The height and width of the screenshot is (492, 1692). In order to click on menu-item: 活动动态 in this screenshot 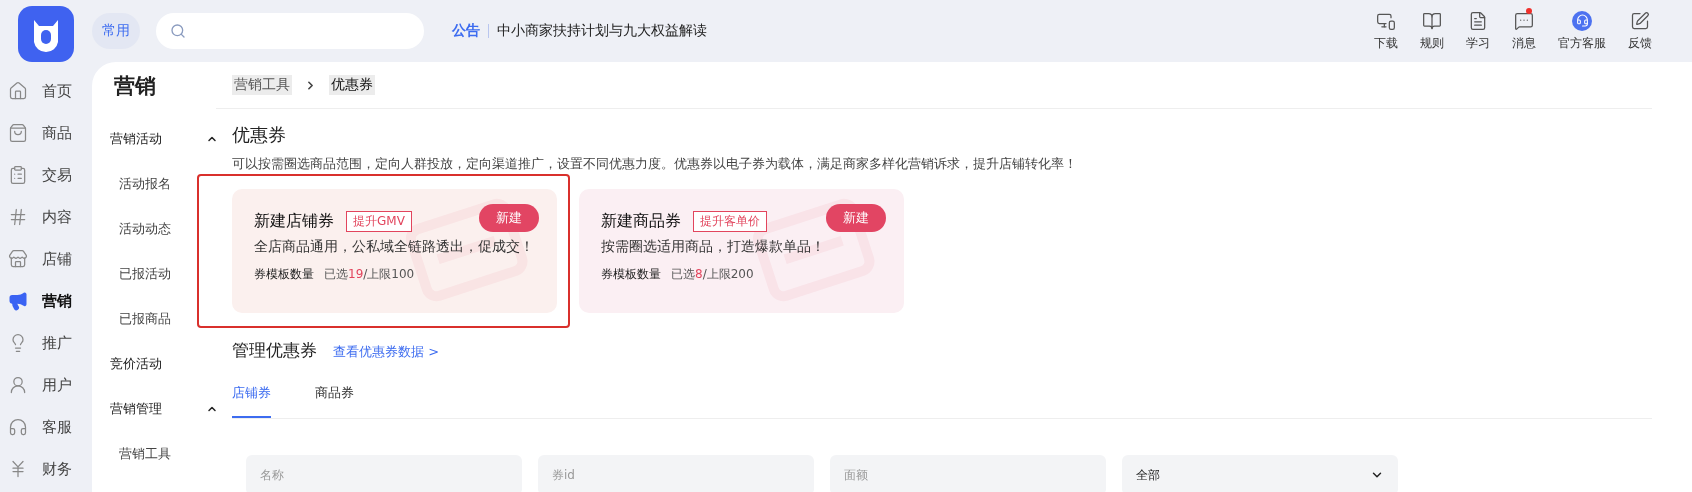, I will do `click(162, 228)`.